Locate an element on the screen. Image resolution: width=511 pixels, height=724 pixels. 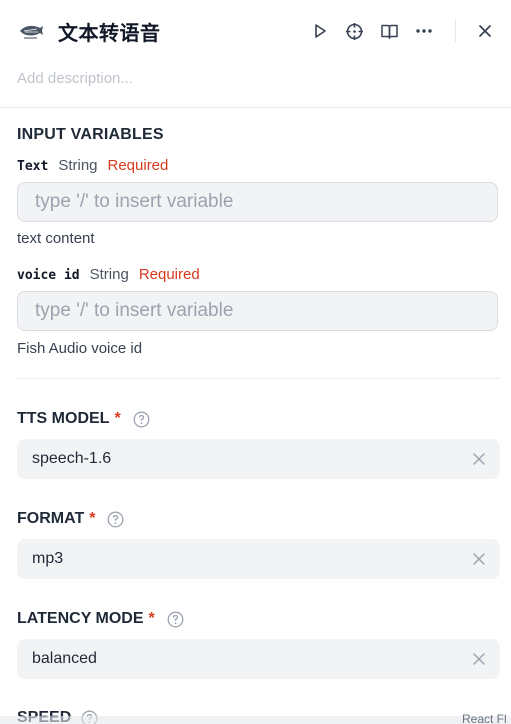
format-label: FORMAT * is located at coordinates (70, 519).